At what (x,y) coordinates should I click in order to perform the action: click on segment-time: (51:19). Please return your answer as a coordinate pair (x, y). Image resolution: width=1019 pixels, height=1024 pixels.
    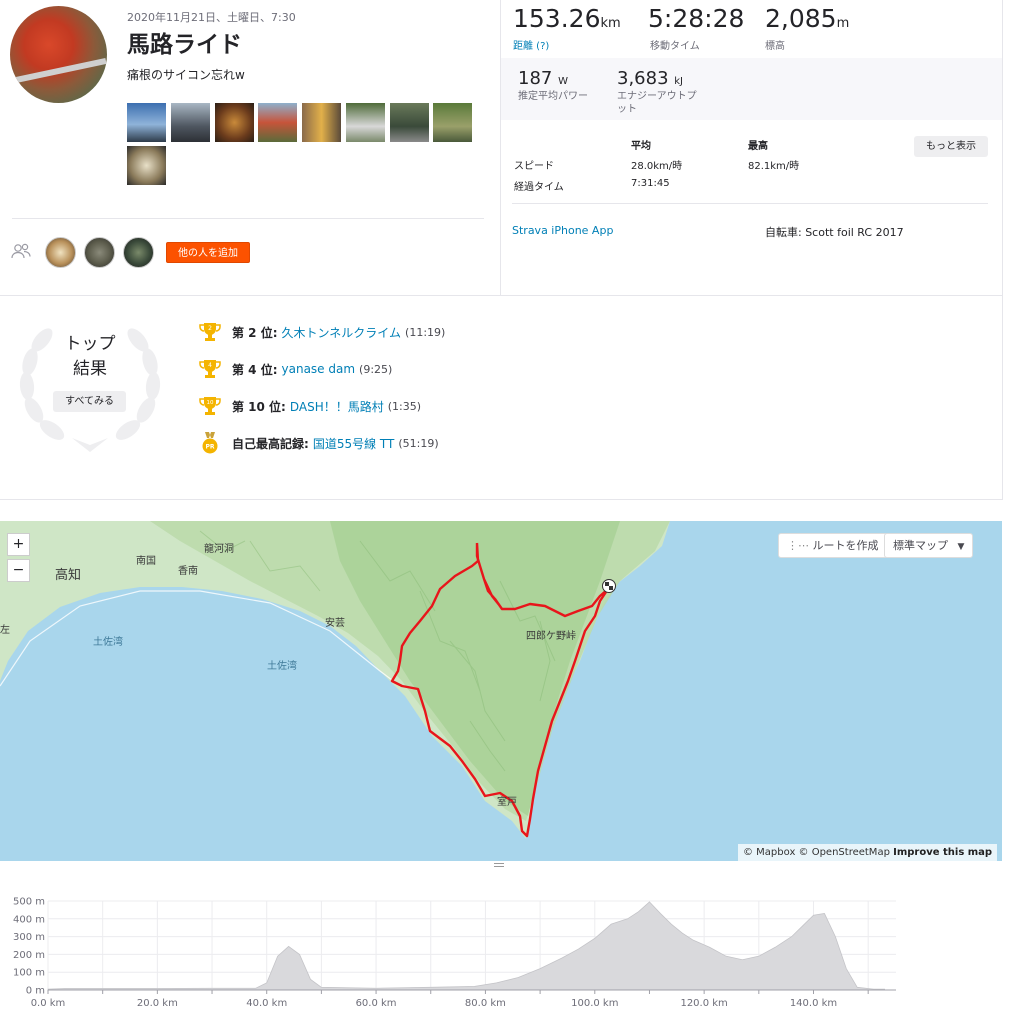
    Looking at the image, I should click on (418, 443).